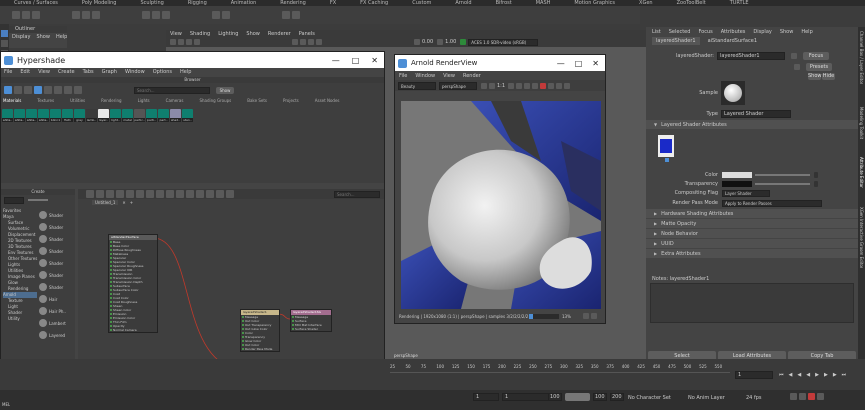 The width and height of the screenshot is (865, 410). I want to click on rgb-channel-icon, so click(484, 85).